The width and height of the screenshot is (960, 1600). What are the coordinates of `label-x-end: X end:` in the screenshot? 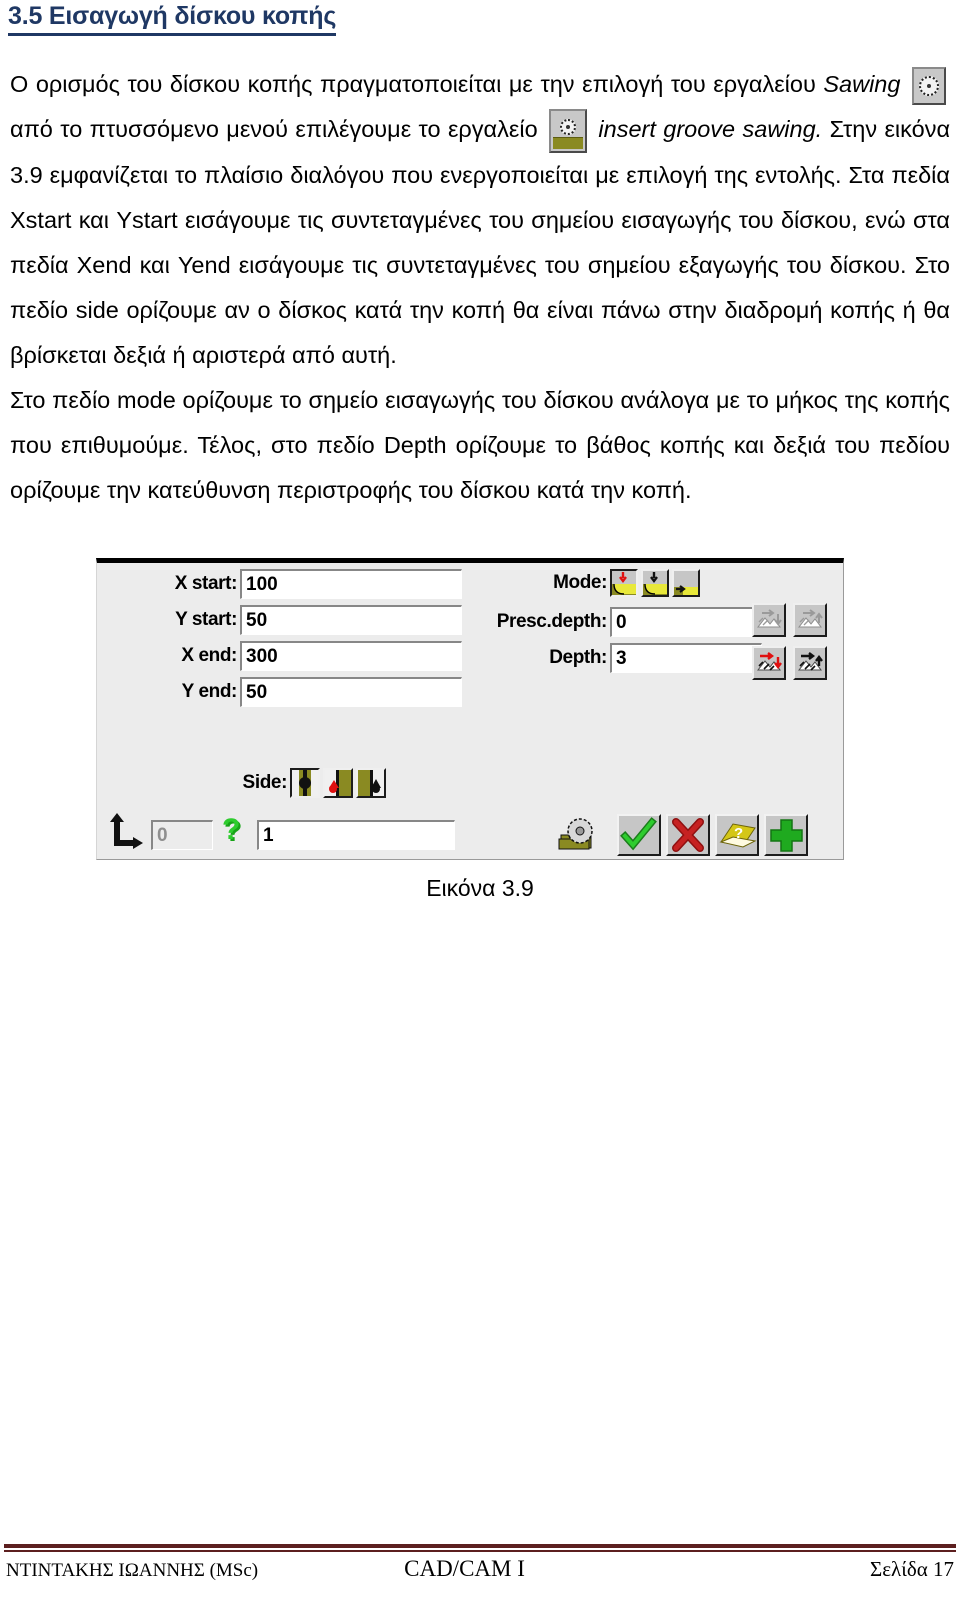 It's located at (209, 655).